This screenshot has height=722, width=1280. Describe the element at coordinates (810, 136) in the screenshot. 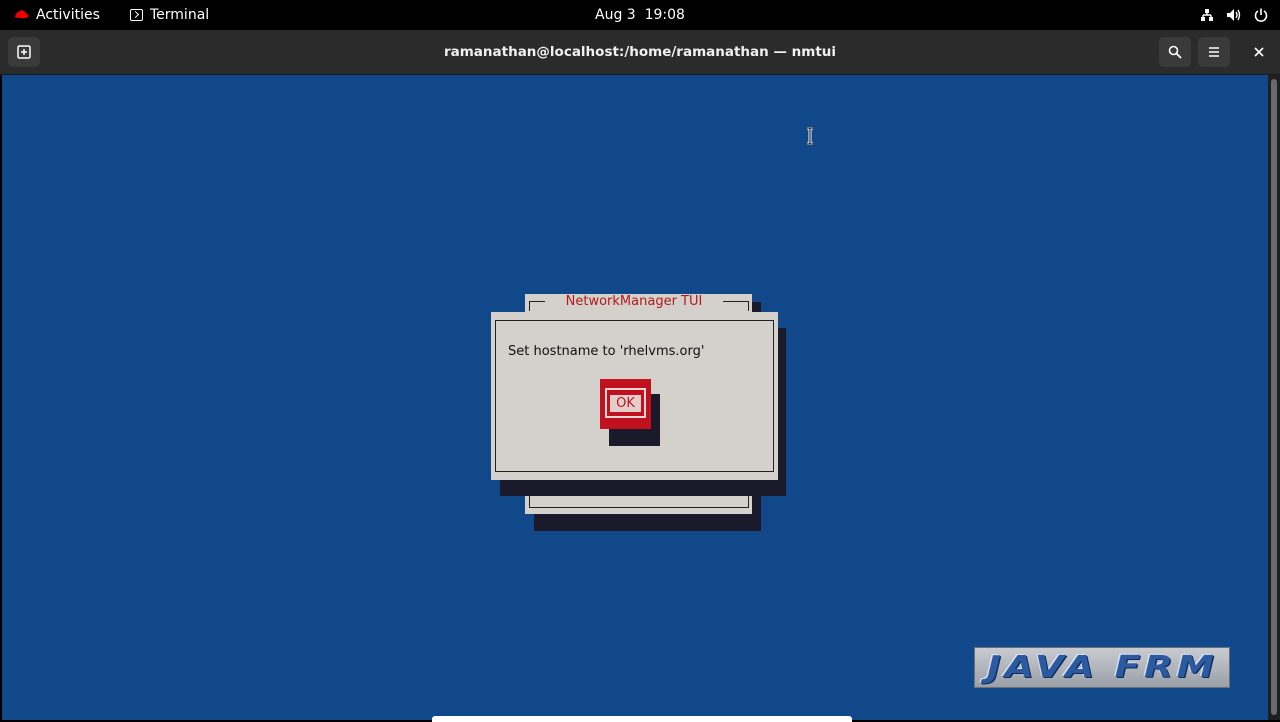

I see `ibeam-cursor-icon` at that location.